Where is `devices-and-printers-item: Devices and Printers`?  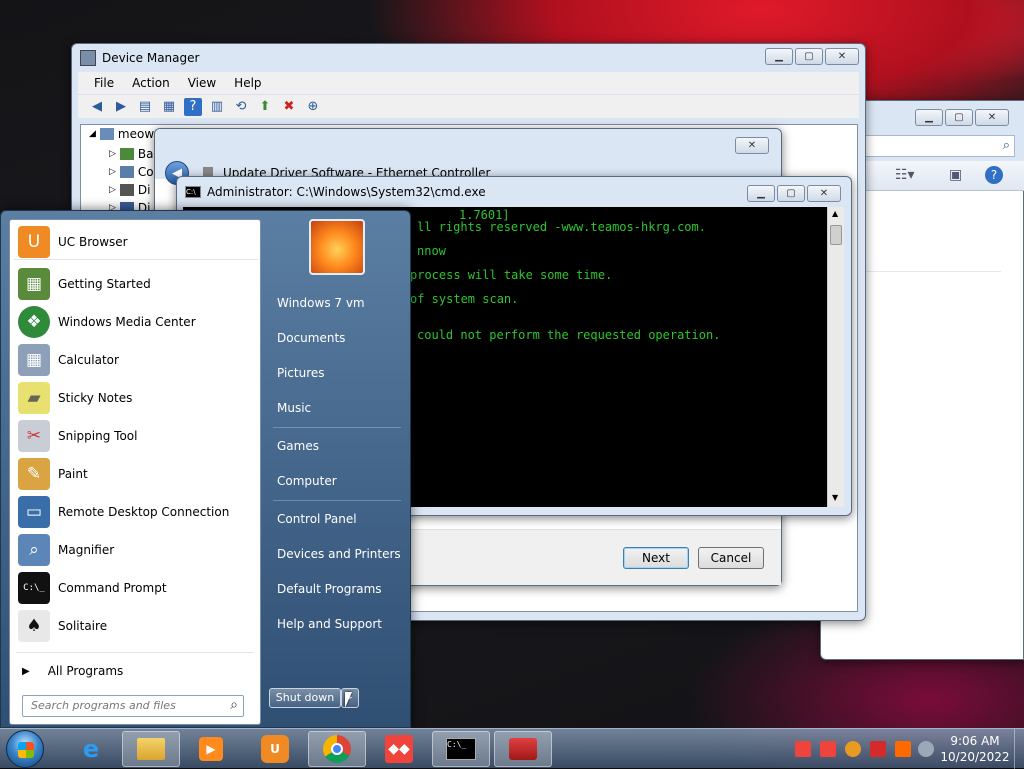 devices-and-printers-item: Devices and Printers is located at coordinates (337, 554).